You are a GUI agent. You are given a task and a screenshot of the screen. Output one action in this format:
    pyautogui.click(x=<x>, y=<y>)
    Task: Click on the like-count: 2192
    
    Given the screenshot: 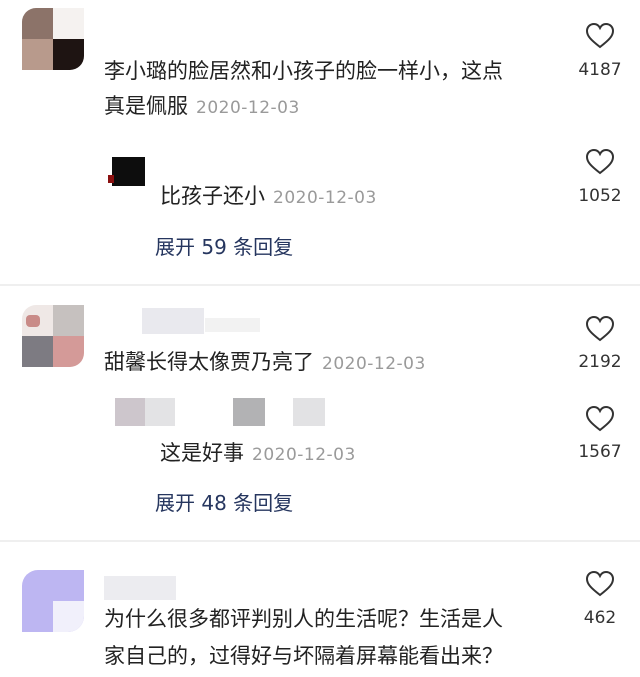 What is the action you would take?
    pyautogui.click(x=600, y=362)
    